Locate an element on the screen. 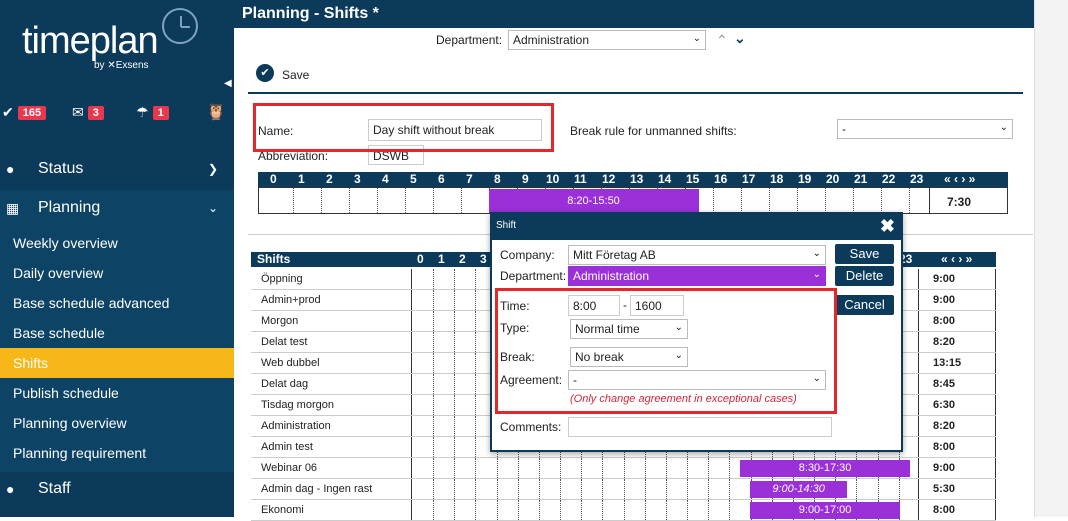 Image resolution: width=1068 pixels, height=521 pixels. absence-badge: ☂ 1 is located at coordinates (152, 112).